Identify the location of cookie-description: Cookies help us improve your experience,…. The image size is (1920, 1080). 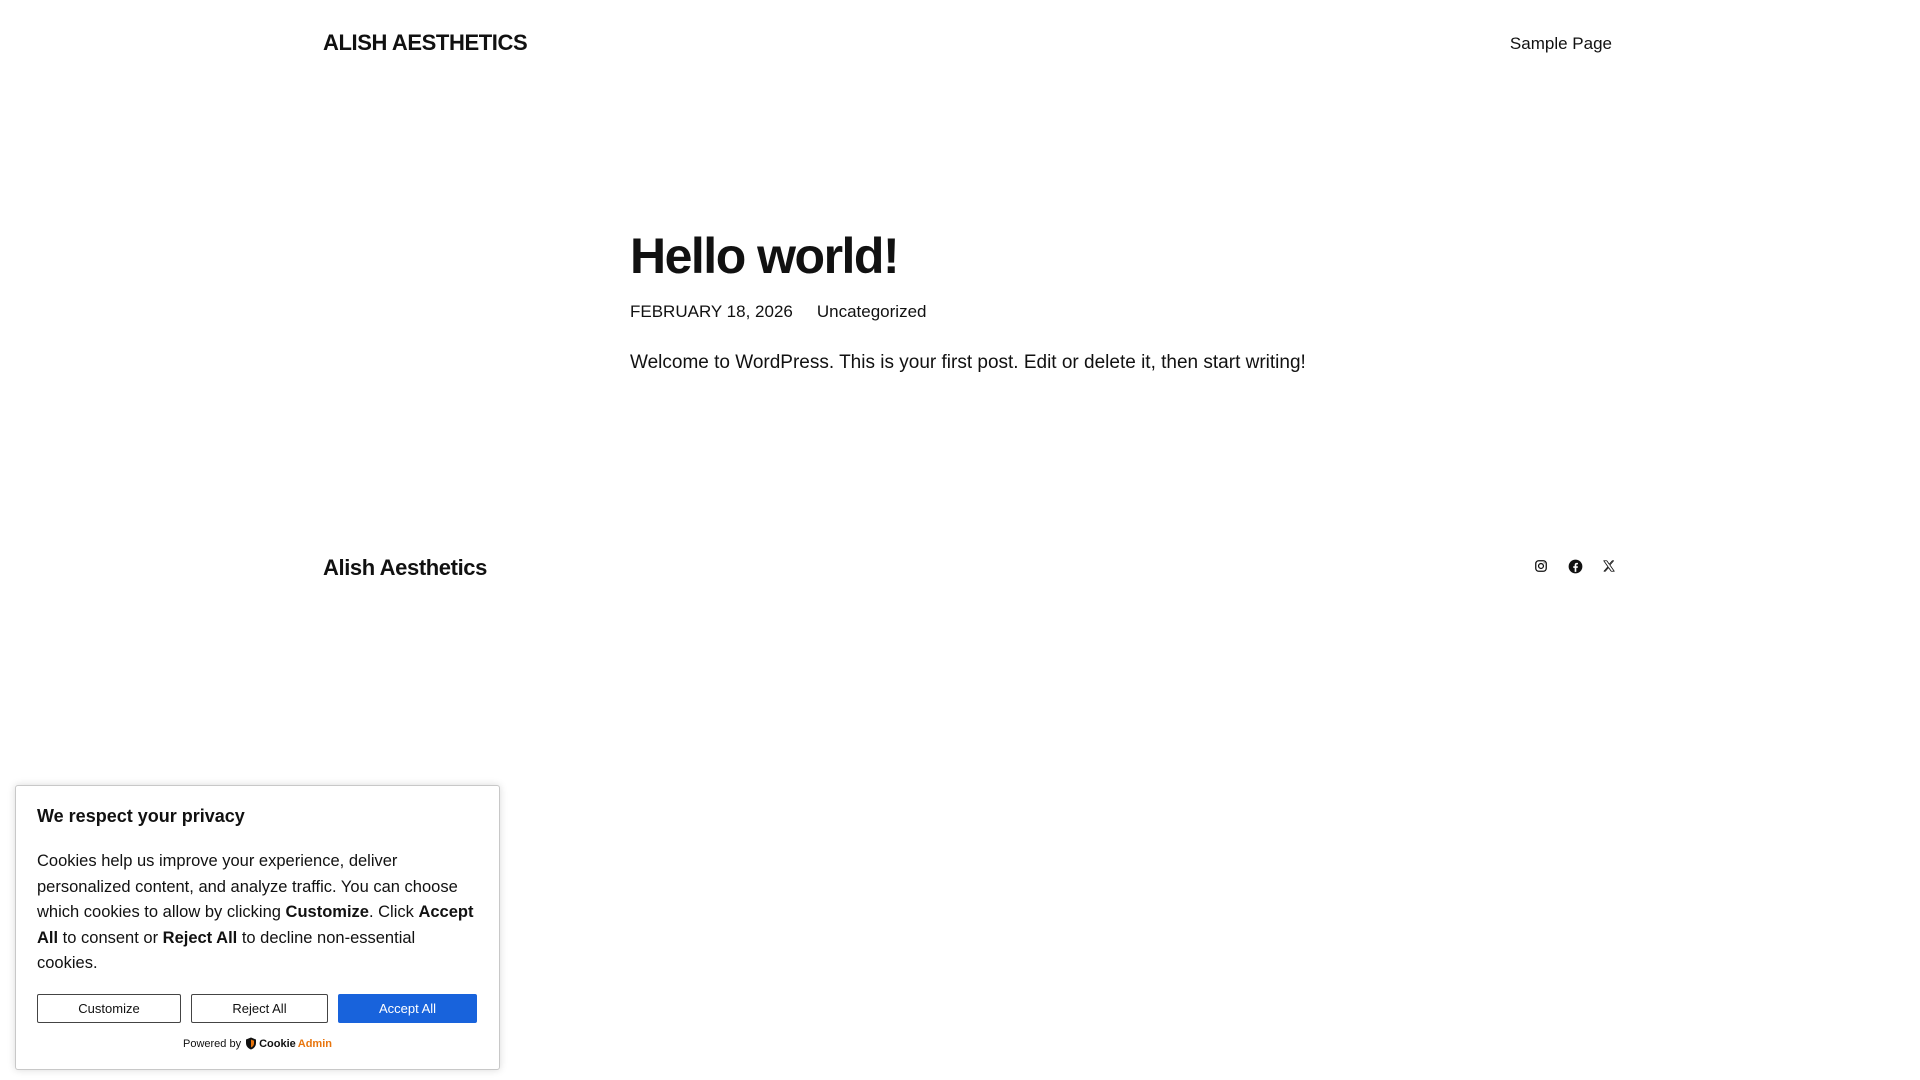
(257, 913).